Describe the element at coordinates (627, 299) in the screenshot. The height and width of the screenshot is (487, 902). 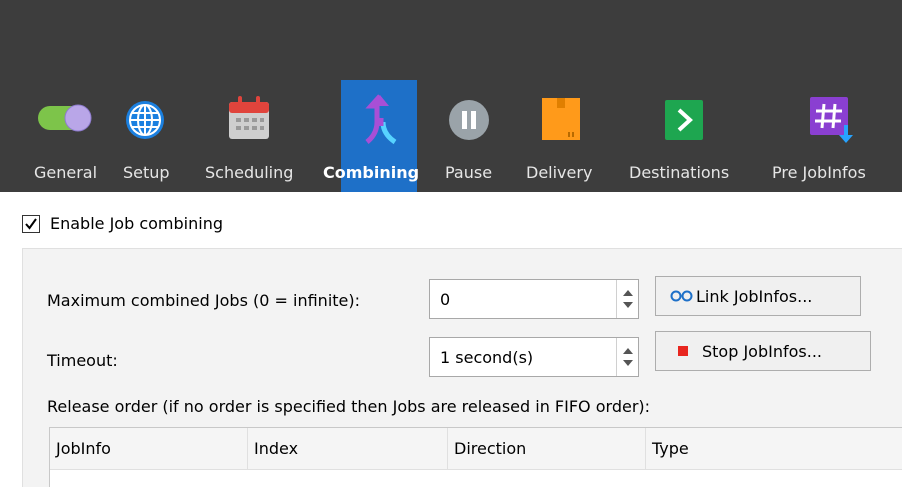
I see `max-jobs-stepper` at that location.